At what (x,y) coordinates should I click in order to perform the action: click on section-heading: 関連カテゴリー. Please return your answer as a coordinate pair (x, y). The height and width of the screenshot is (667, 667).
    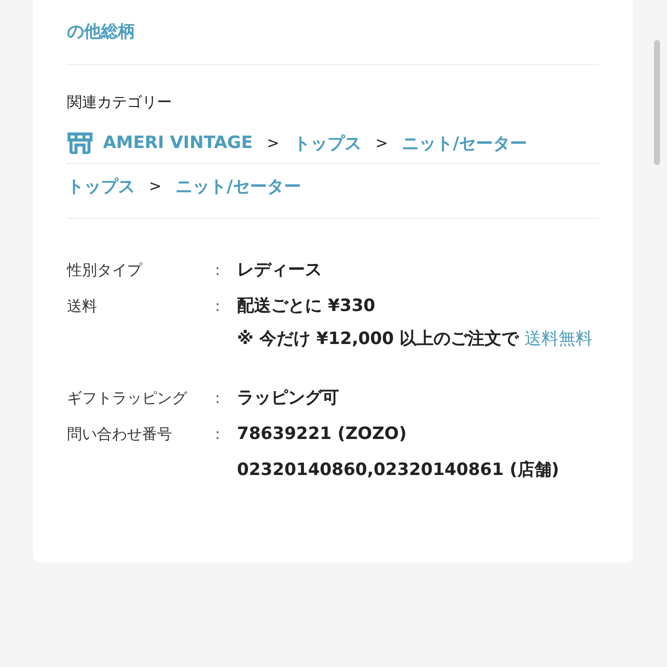
    Looking at the image, I should click on (120, 102).